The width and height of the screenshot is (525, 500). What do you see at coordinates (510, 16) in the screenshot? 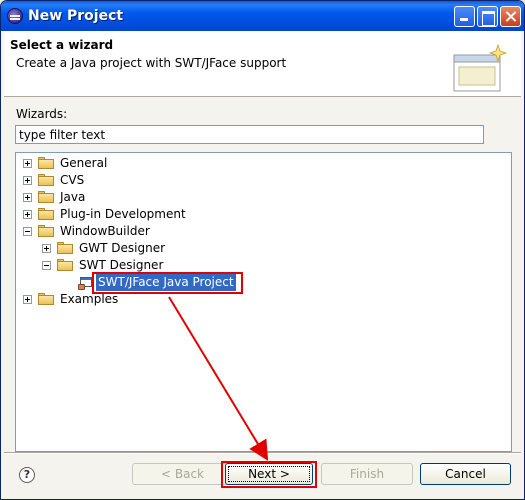
I see `close-button` at bounding box center [510, 16].